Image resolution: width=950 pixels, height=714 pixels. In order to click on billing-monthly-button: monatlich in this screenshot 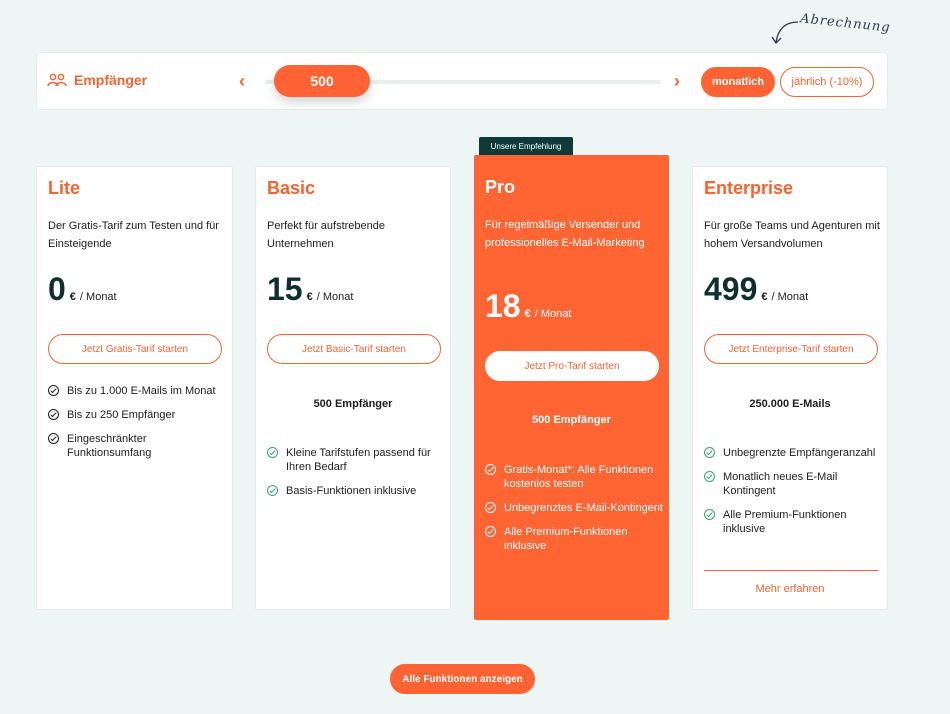, I will do `click(738, 82)`.